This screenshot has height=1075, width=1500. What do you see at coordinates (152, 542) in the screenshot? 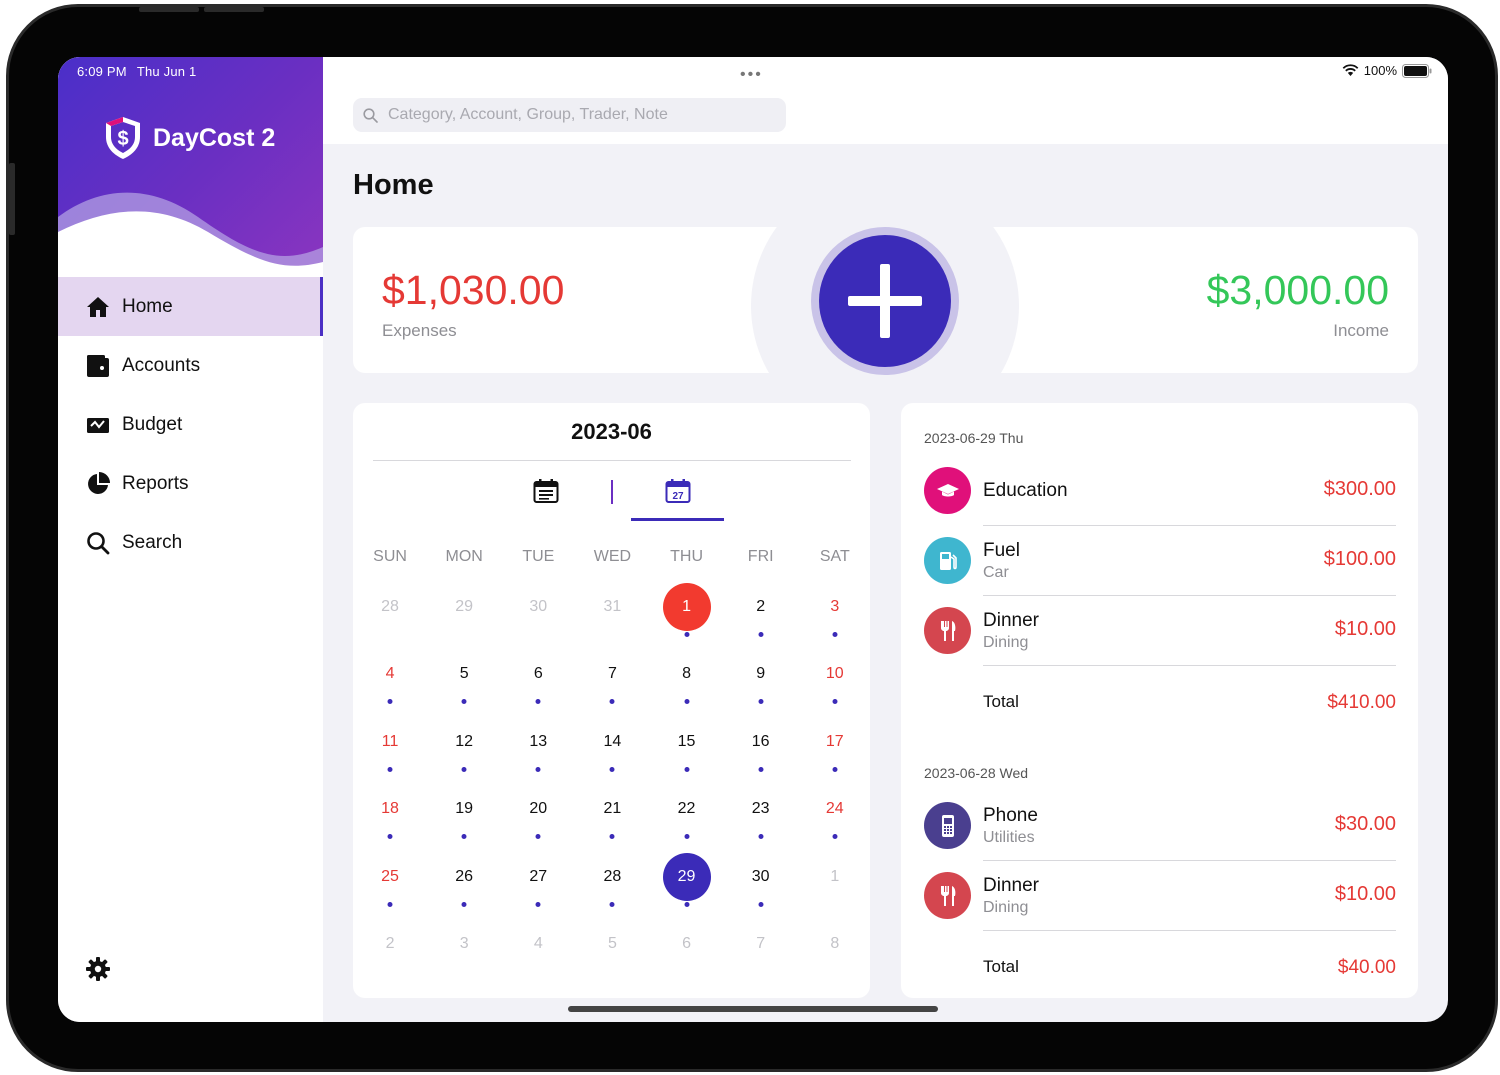
I see `sidebar-item-label: Search` at bounding box center [152, 542].